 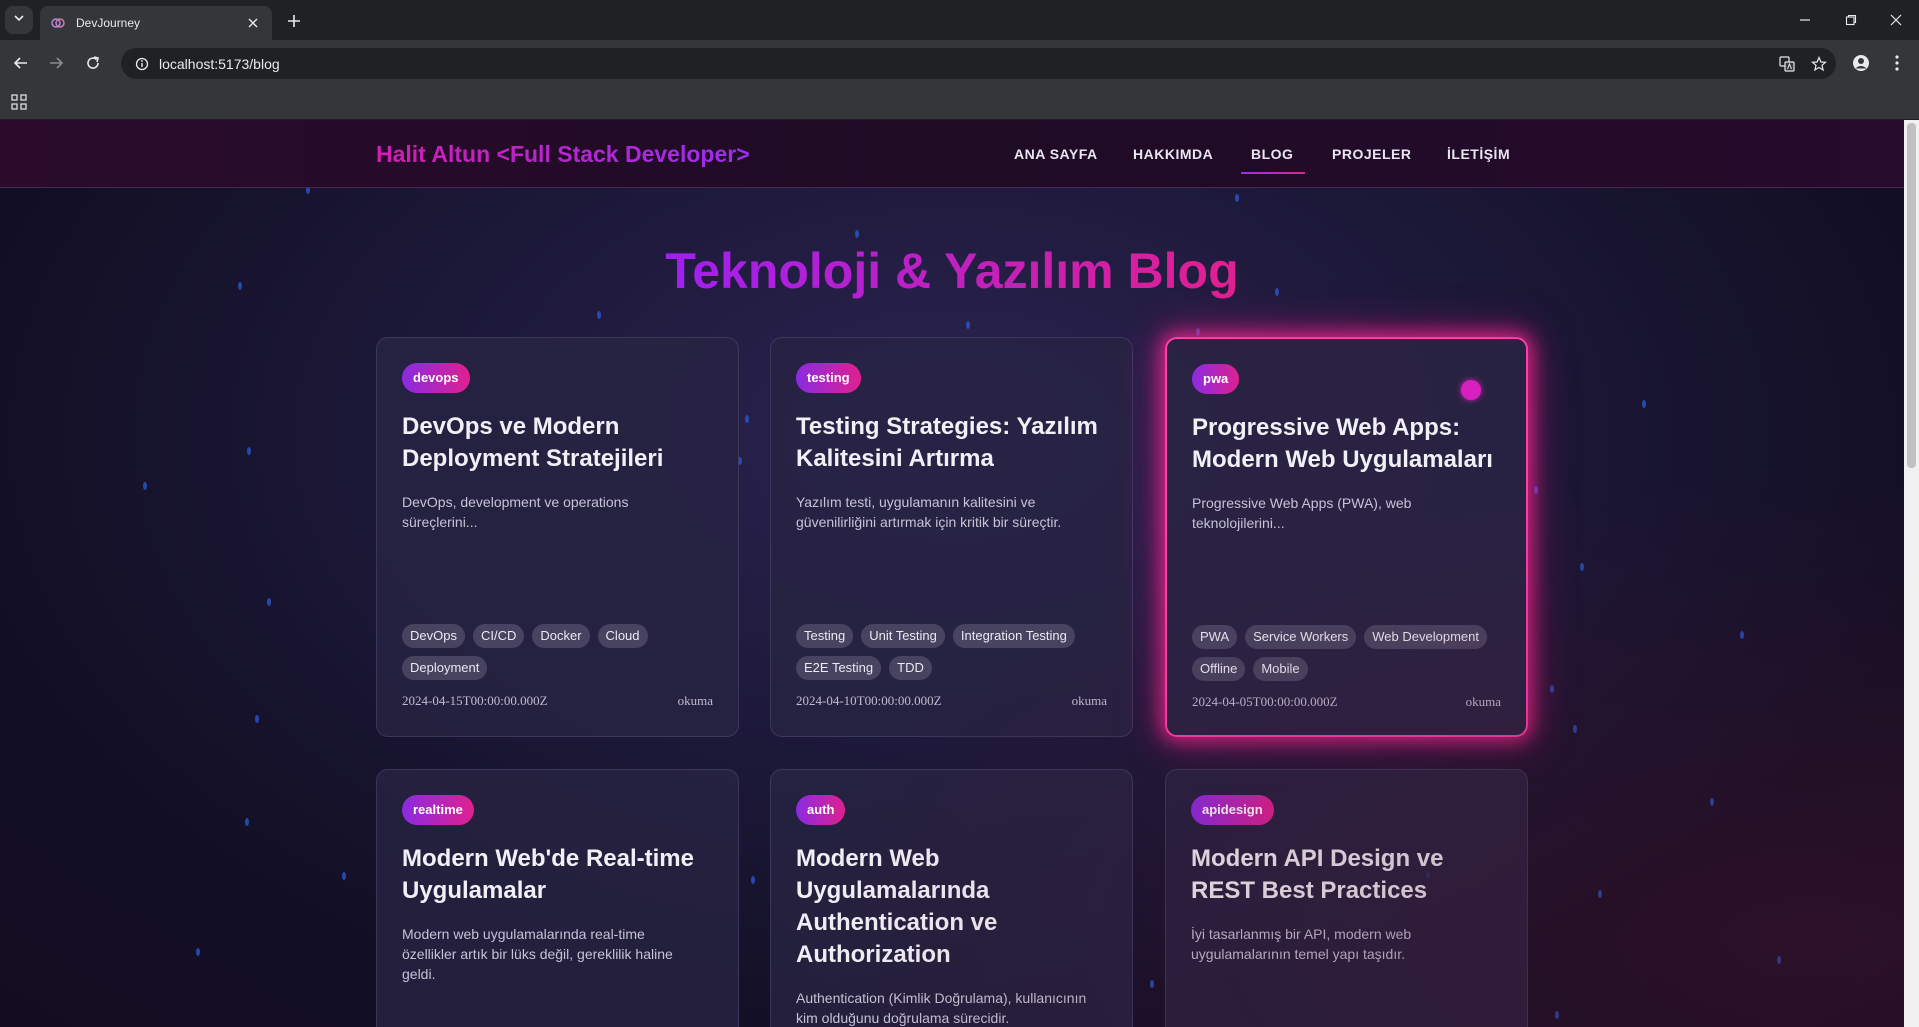 What do you see at coordinates (294, 21) in the screenshot?
I see `new-tab-button` at bounding box center [294, 21].